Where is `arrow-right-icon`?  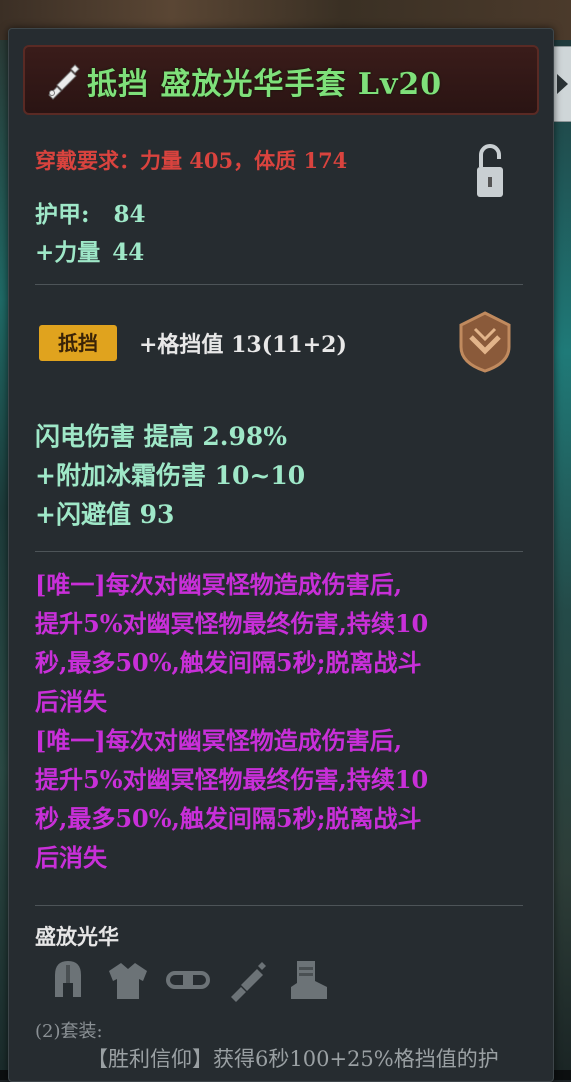
arrow-right-icon is located at coordinates (562, 84).